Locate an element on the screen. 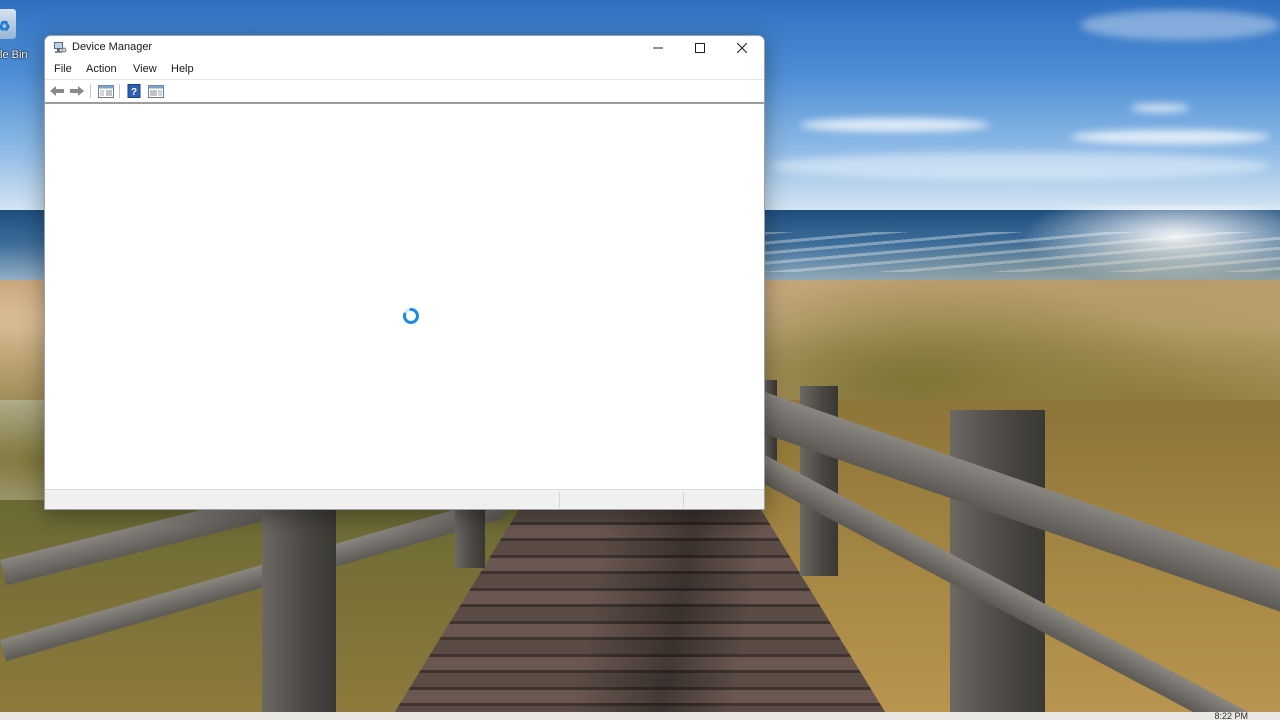 The image size is (1280, 720). back-arrow-icon is located at coordinates (57, 91).